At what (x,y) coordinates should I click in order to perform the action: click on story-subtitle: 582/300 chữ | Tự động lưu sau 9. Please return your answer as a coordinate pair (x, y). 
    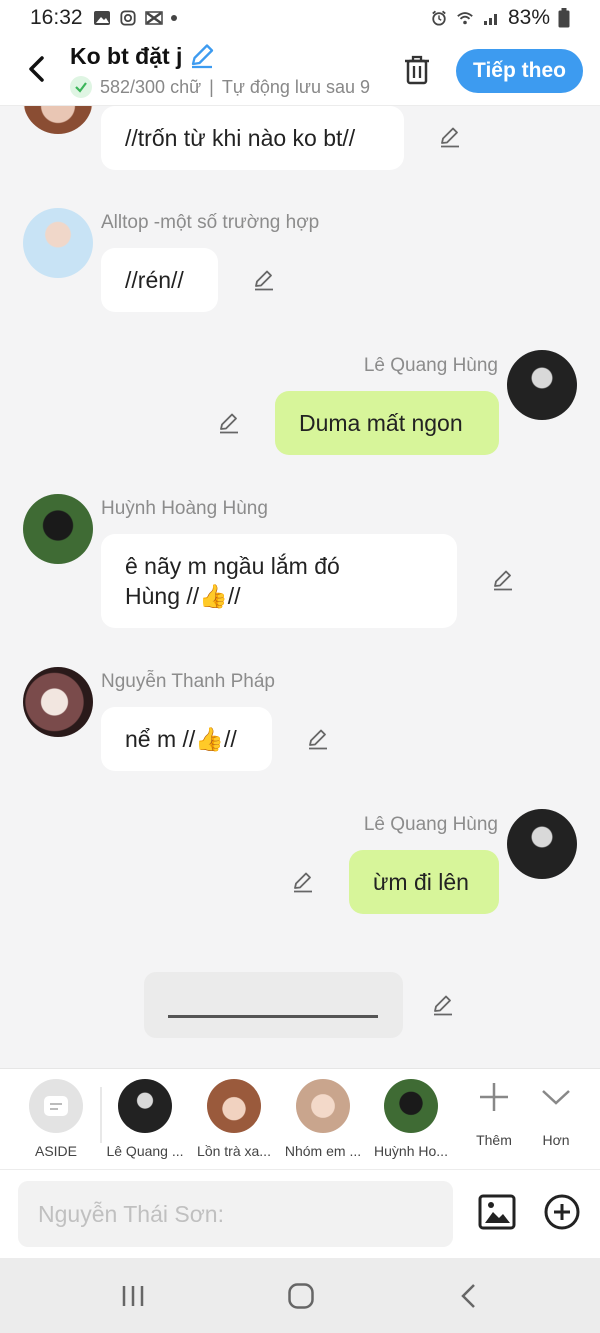
    Looking at the image, I should click on (223, 87).